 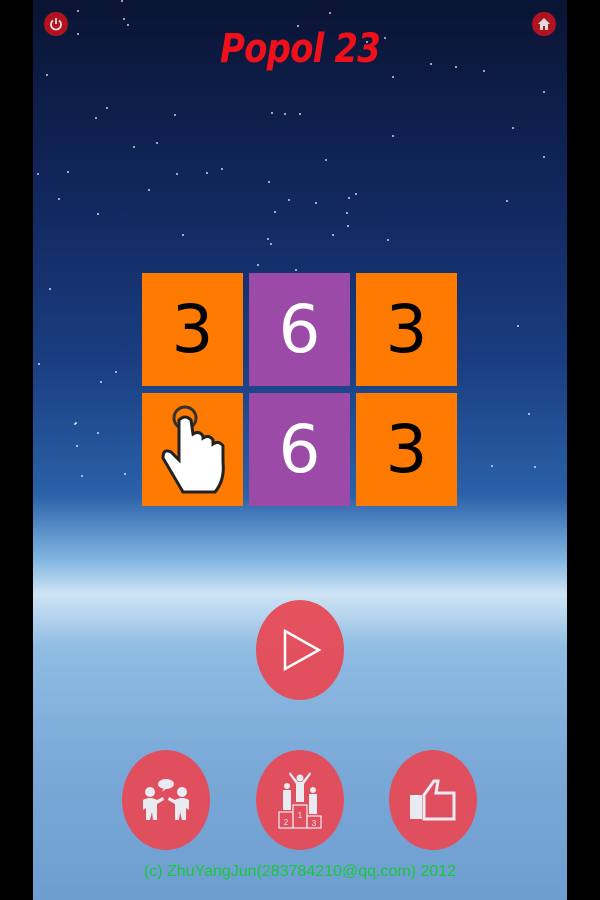 I want to click on game-title: Popol 23, so click(x=300, y=49).